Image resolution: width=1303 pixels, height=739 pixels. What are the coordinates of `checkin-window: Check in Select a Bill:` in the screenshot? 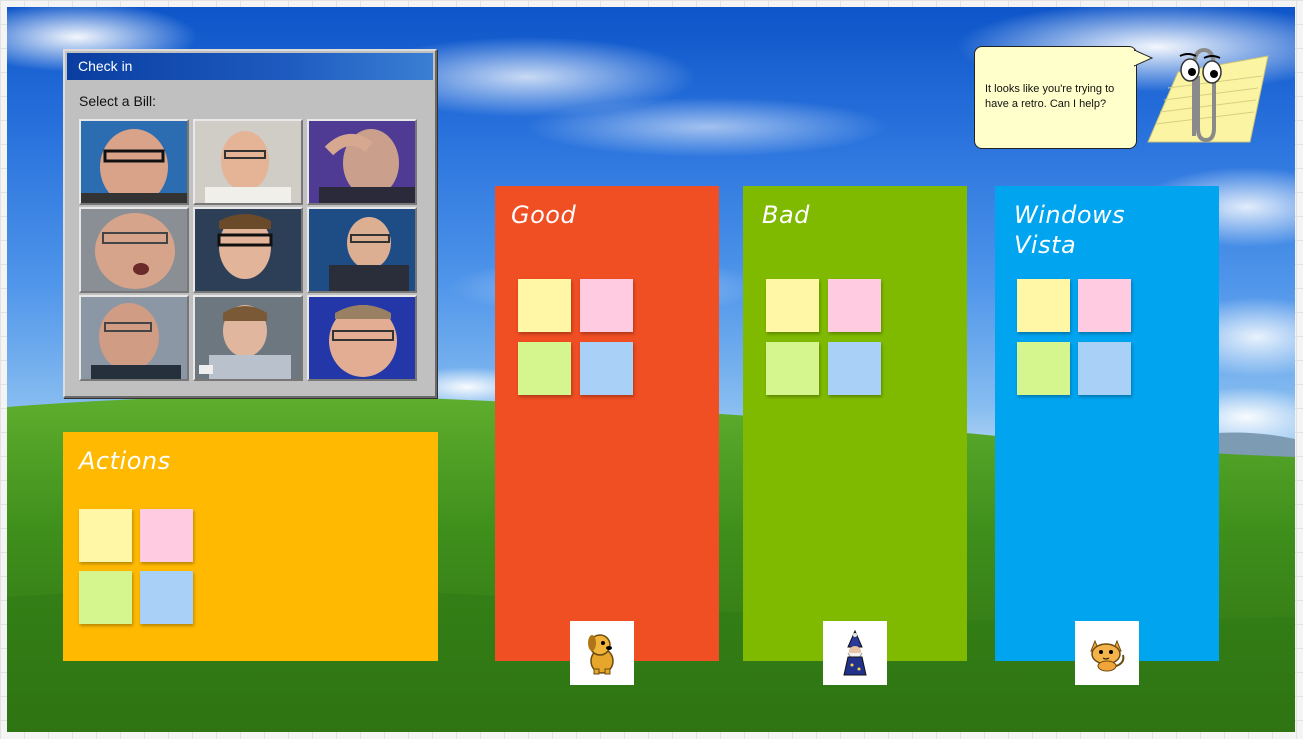 It's located at (250, 223).